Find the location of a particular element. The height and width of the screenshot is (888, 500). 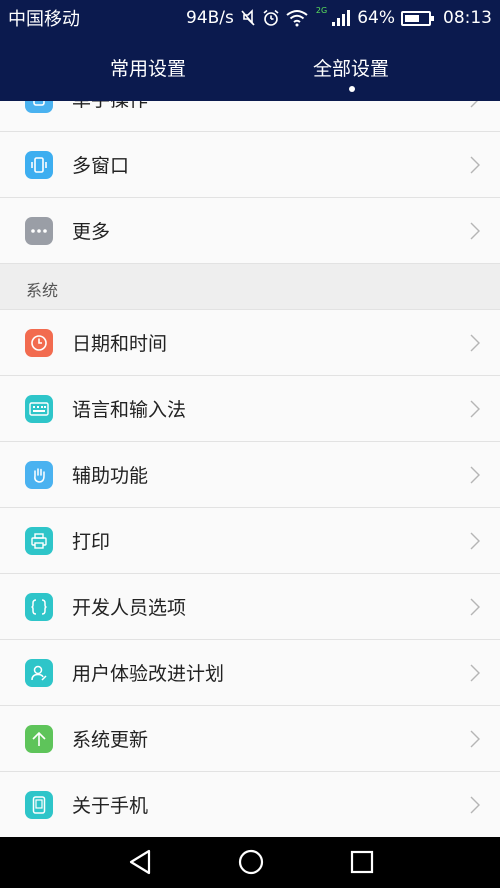

battery-level is located at coordinates (412, 18).